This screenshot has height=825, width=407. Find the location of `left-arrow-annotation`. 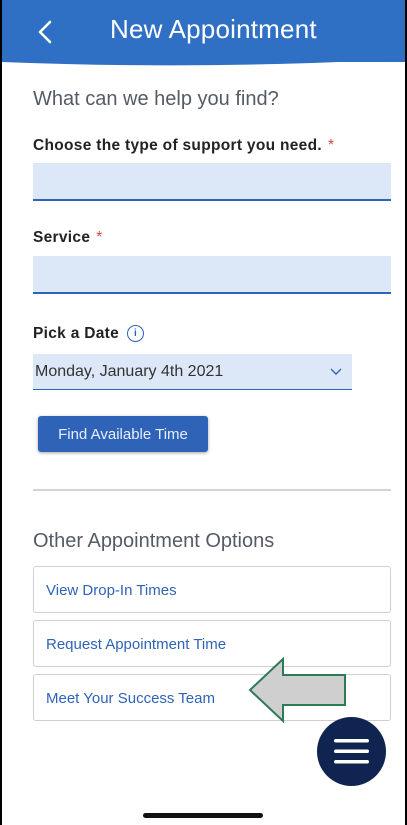

left-arrow-annotation is located at coordinates (297, 690).